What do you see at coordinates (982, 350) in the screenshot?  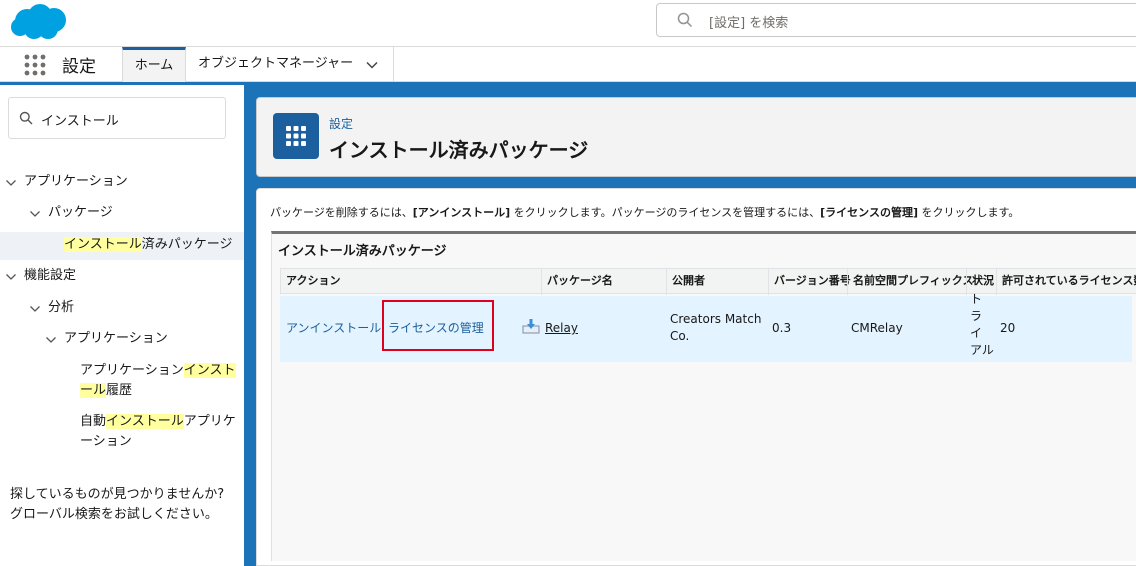 I see `status-char: アル` at bounding box center [982, 350].